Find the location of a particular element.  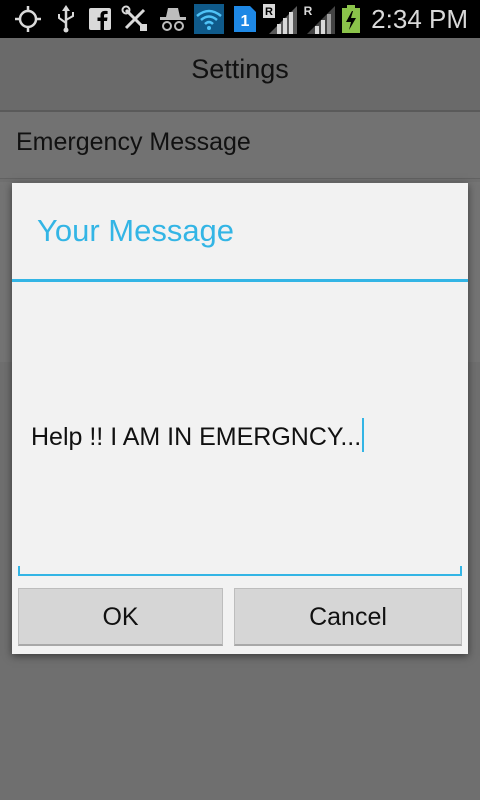

roaming-signal-2-icon: R is located at coordinates (320, 19).